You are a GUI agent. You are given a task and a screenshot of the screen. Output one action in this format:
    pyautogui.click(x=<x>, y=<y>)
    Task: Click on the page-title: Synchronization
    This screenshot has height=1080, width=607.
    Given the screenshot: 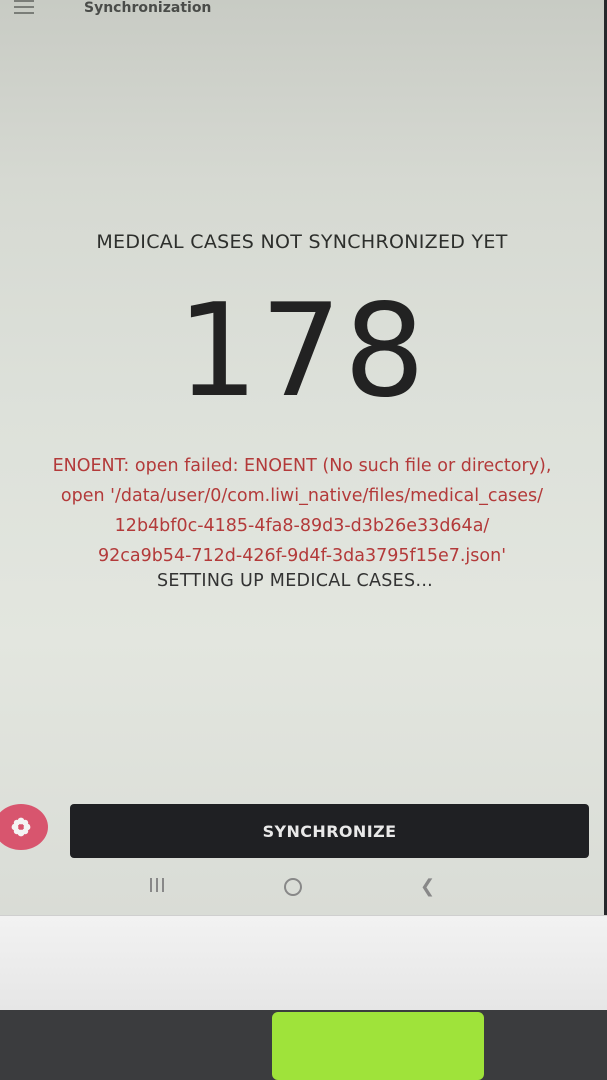 What is the action you would take?
    pyautogui.click(x=148, y=8)
    